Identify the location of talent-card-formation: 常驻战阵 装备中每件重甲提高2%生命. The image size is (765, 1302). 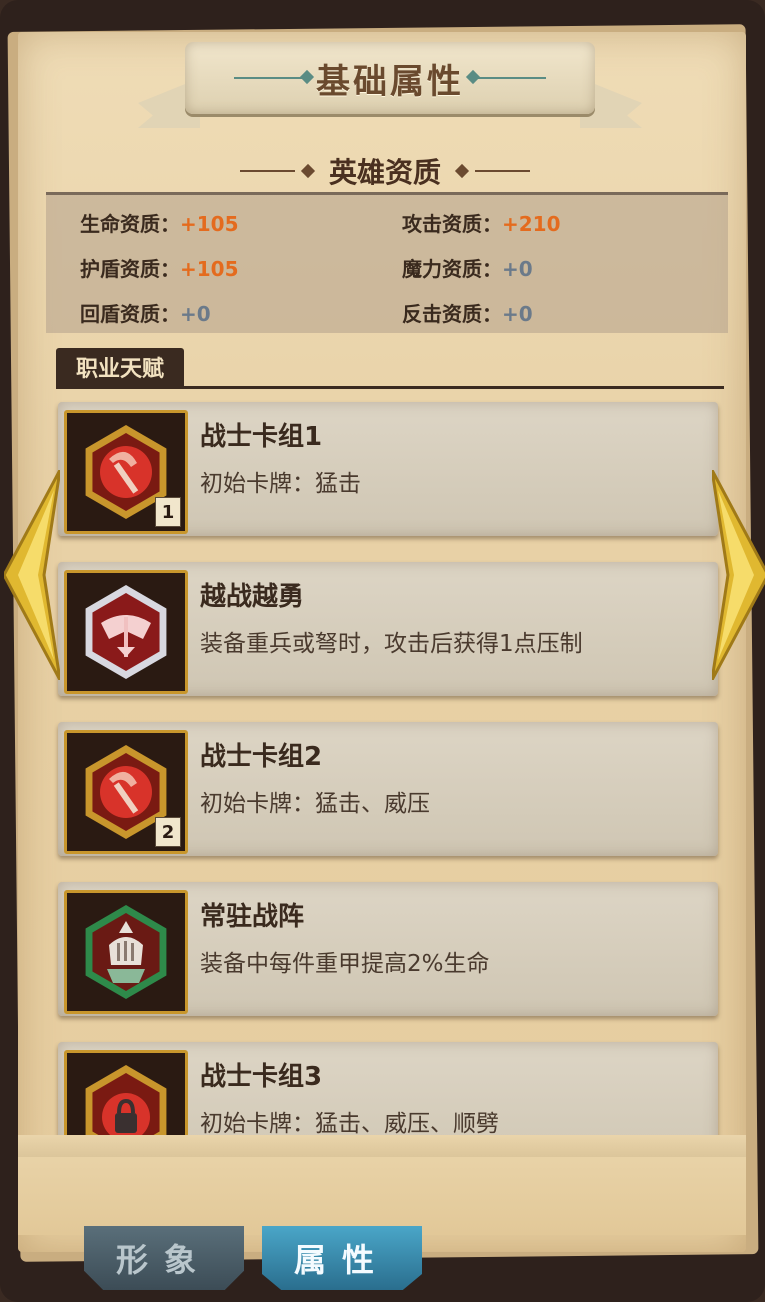
(388, 949).